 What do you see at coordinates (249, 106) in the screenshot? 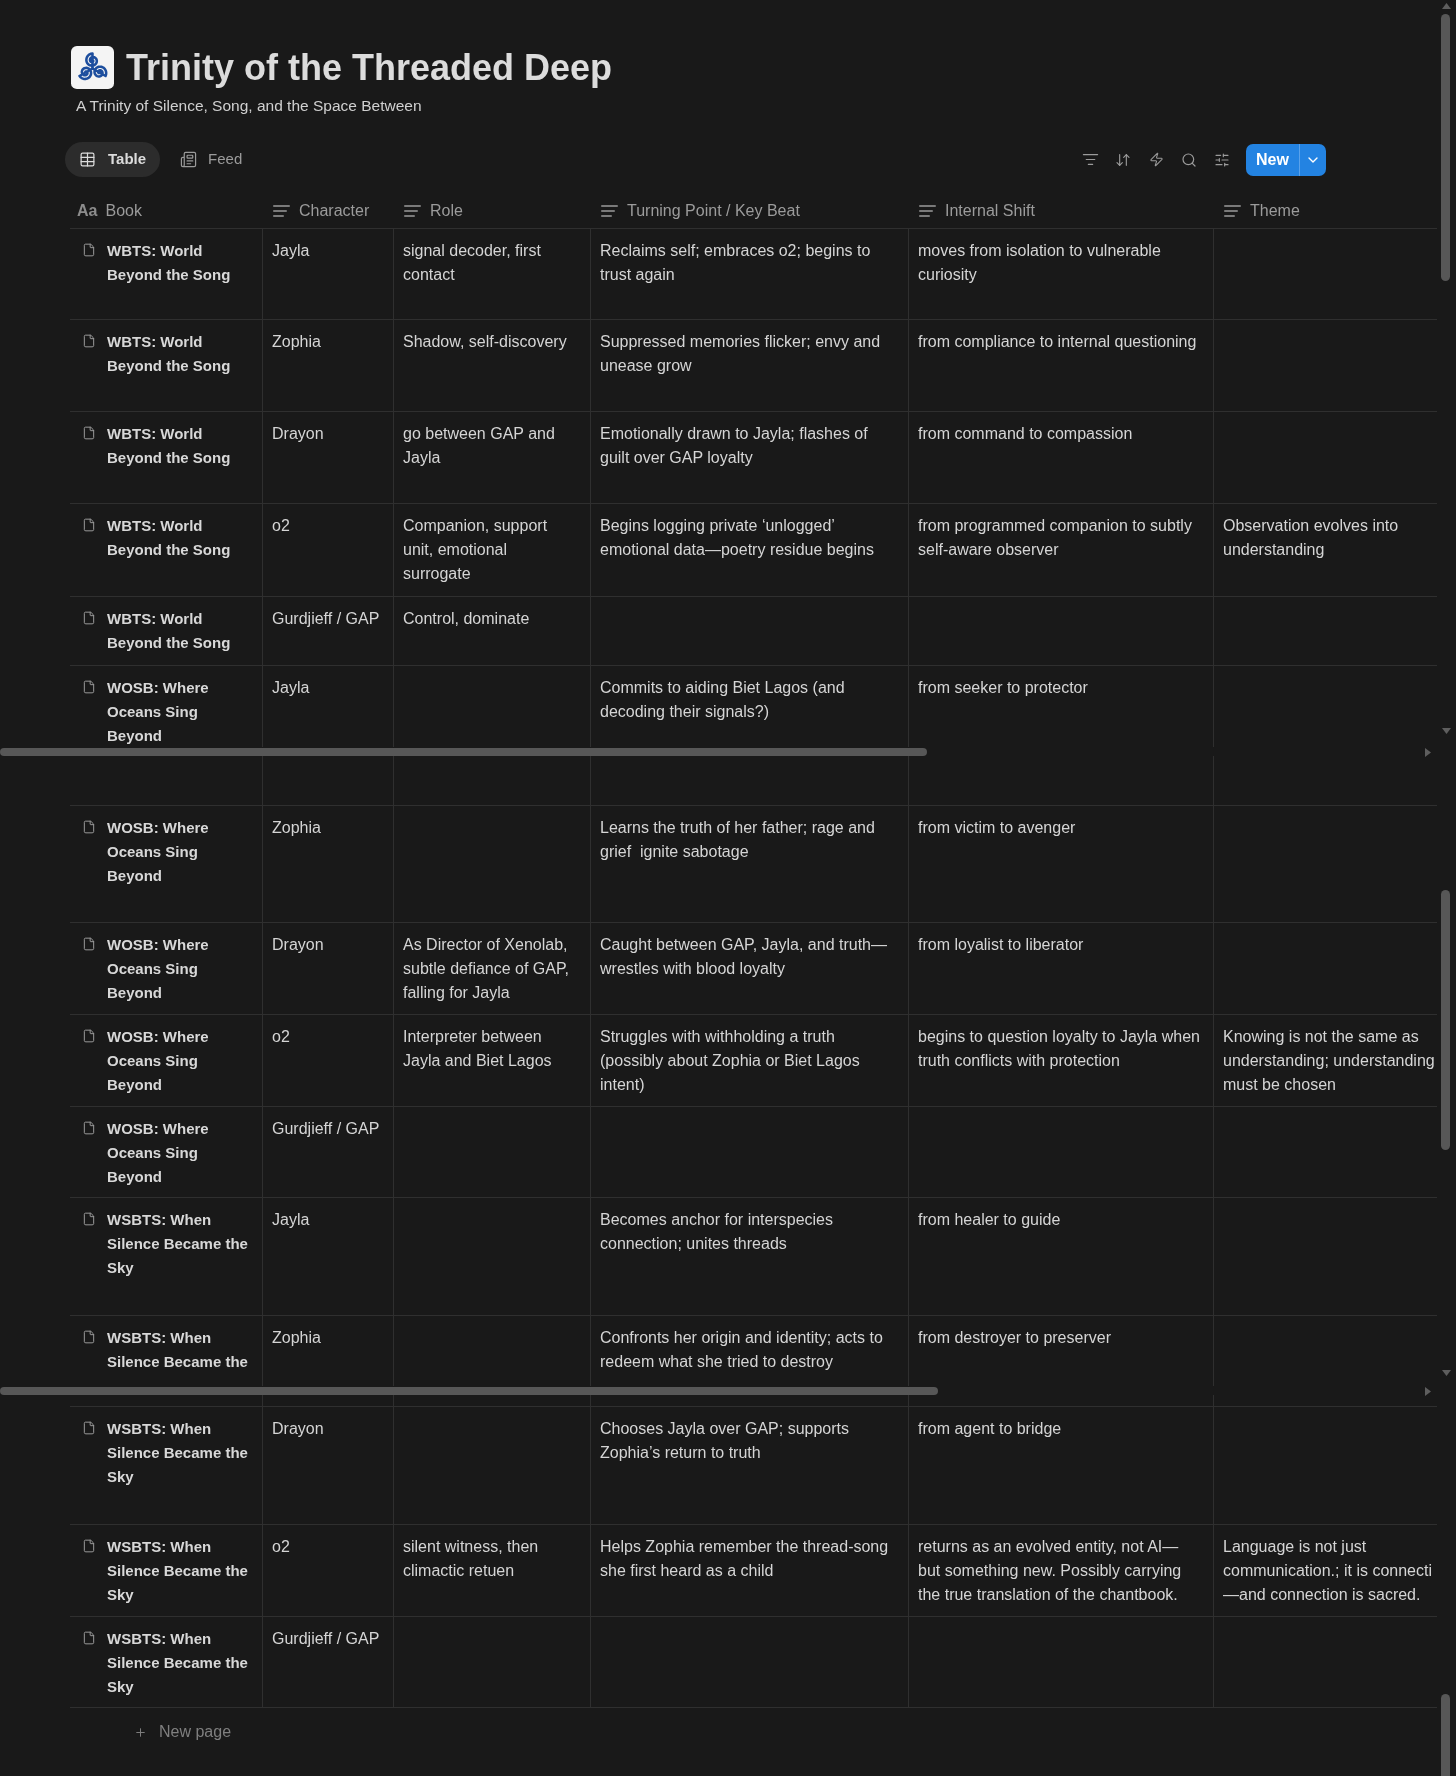
I see `page-subtitle: A Trinity of Silence, Song, and the Space Between` at bounding box center [249, 106].